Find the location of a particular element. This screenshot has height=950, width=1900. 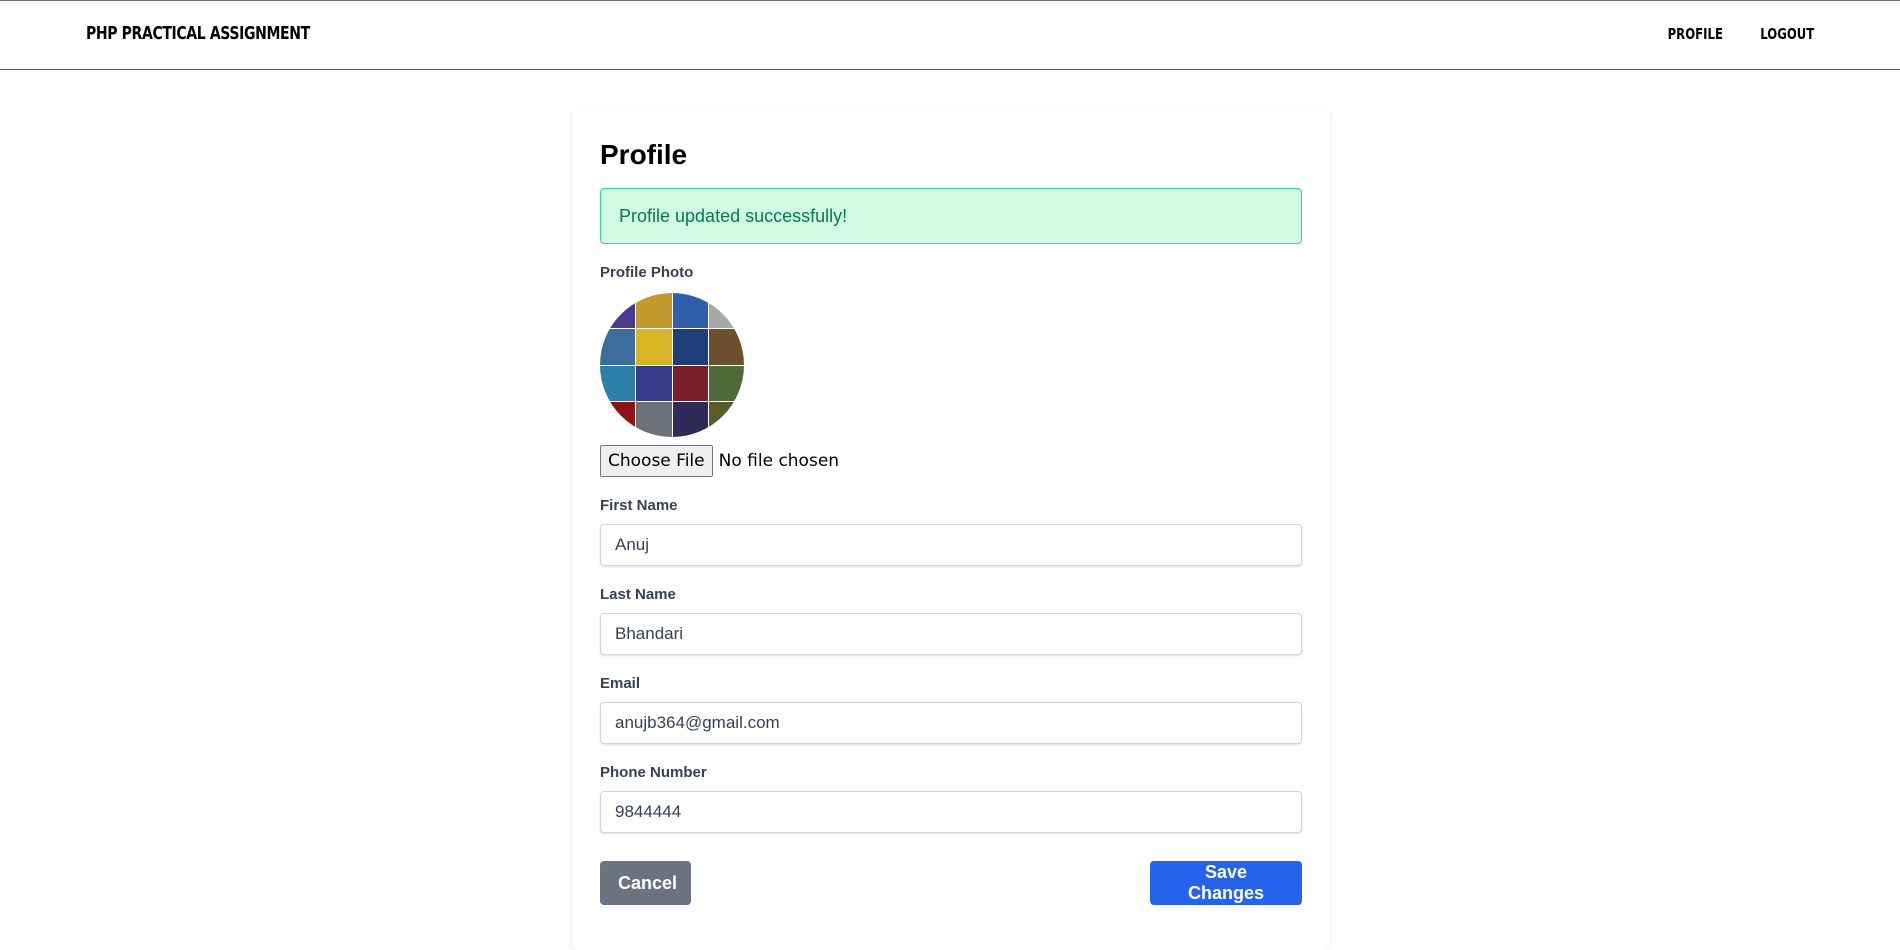

phone-label: Phone Number is located at coordinates (653, 772).